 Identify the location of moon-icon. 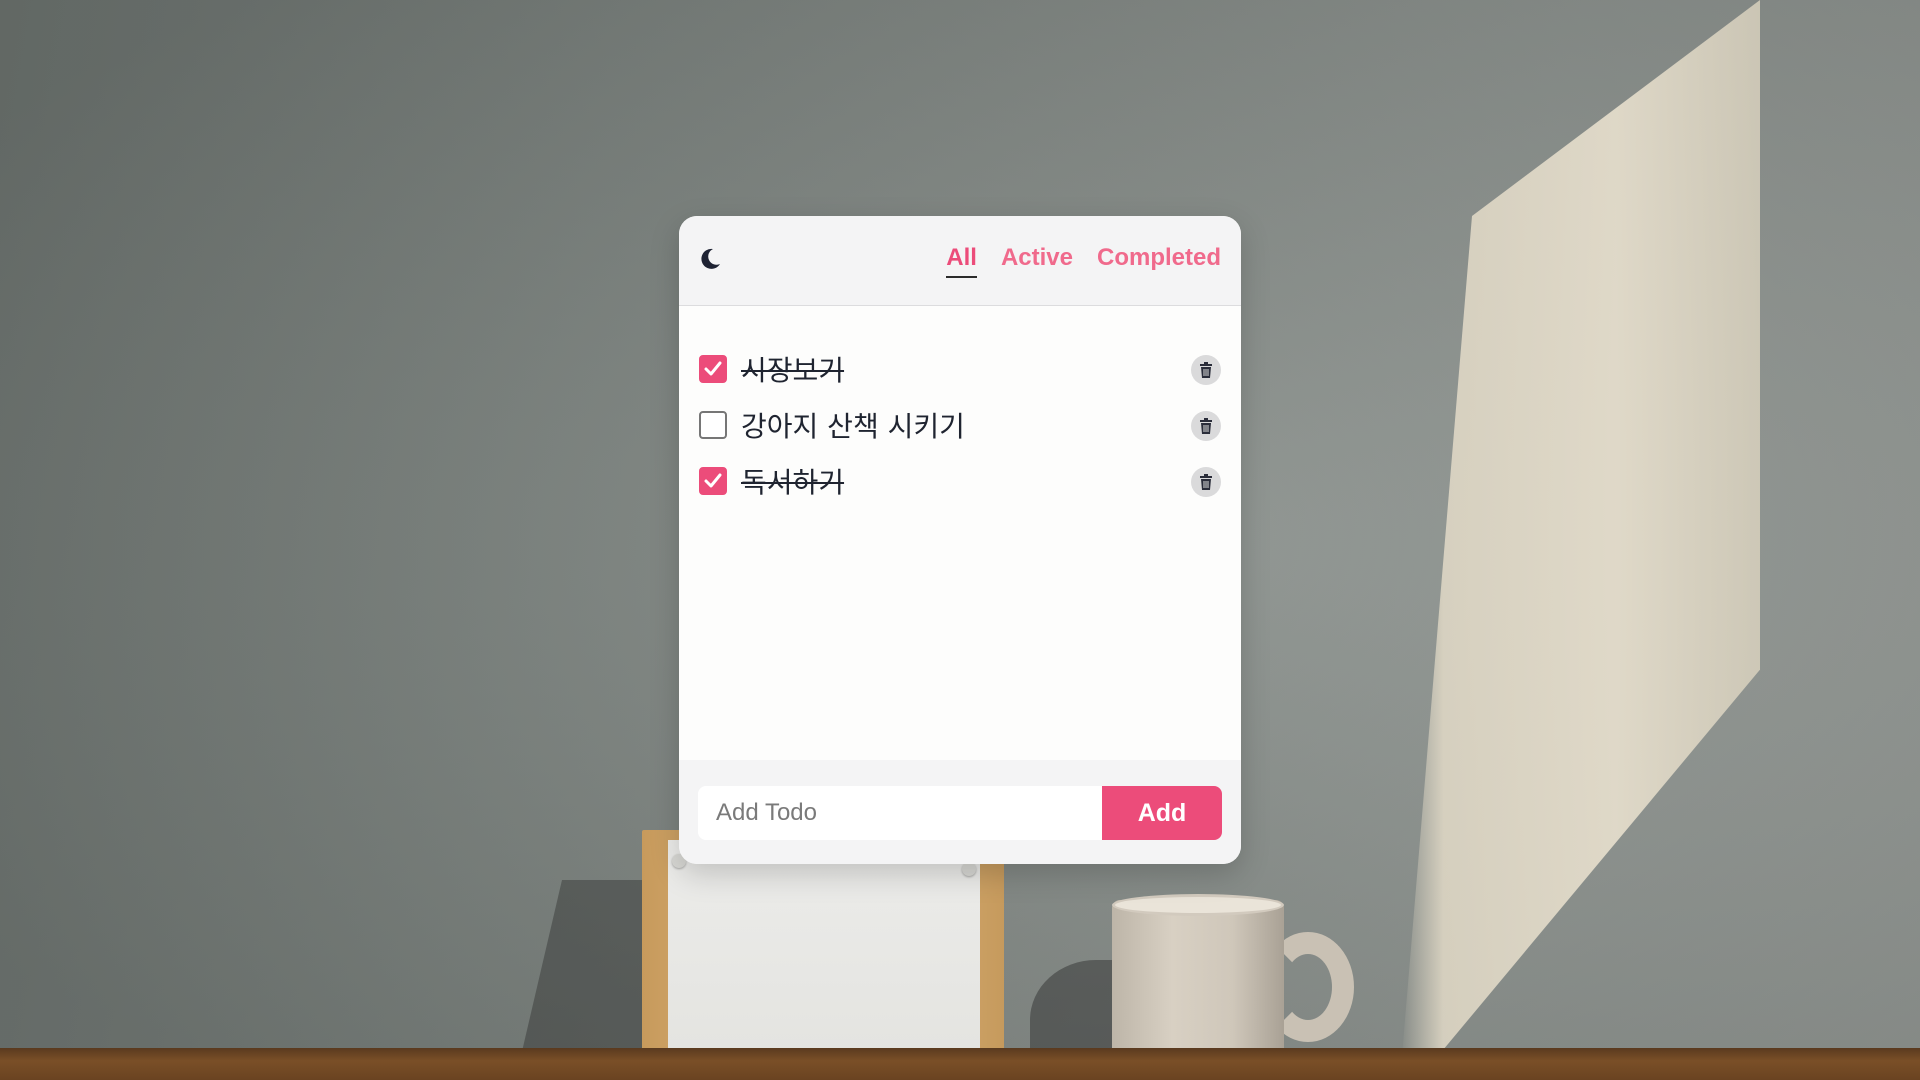
(710, 259).